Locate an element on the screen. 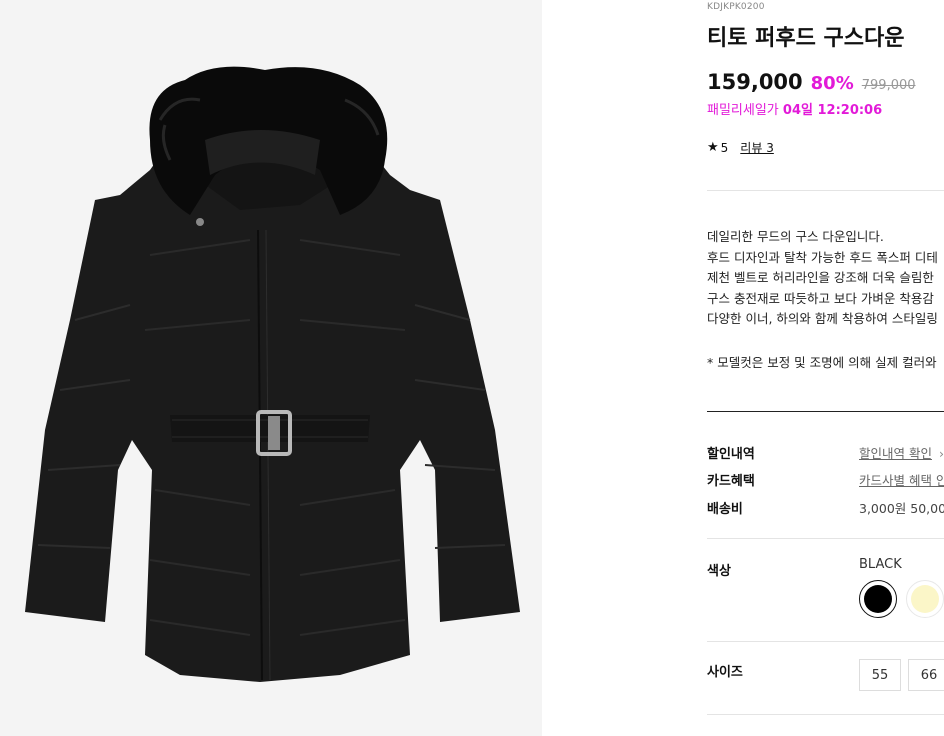 This screenshot has width=944, height=736. price-row: 159,000 80% 799,000 is located at coordinates (811, 82).